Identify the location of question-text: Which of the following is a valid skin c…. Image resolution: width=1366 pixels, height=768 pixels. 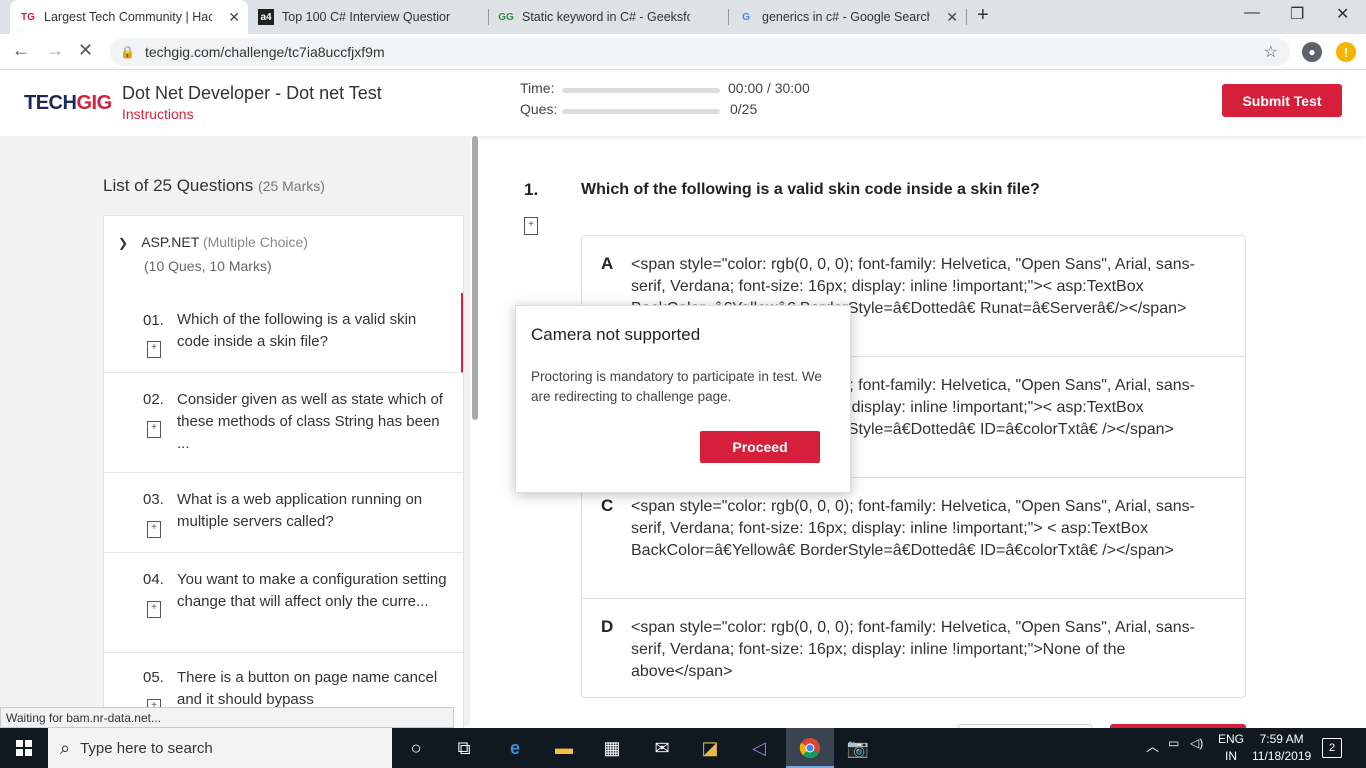
(297, 330).